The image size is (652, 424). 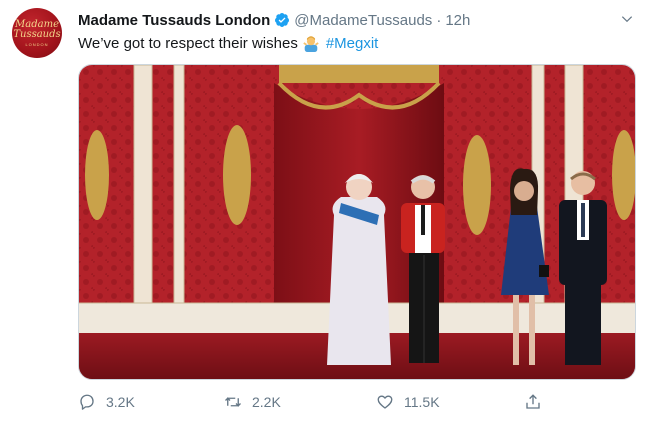 What do you see at coordinates (363, 20) in the screenshot?
I see `author-handle: @MadameTussauds` at bounding box center [363, 20].